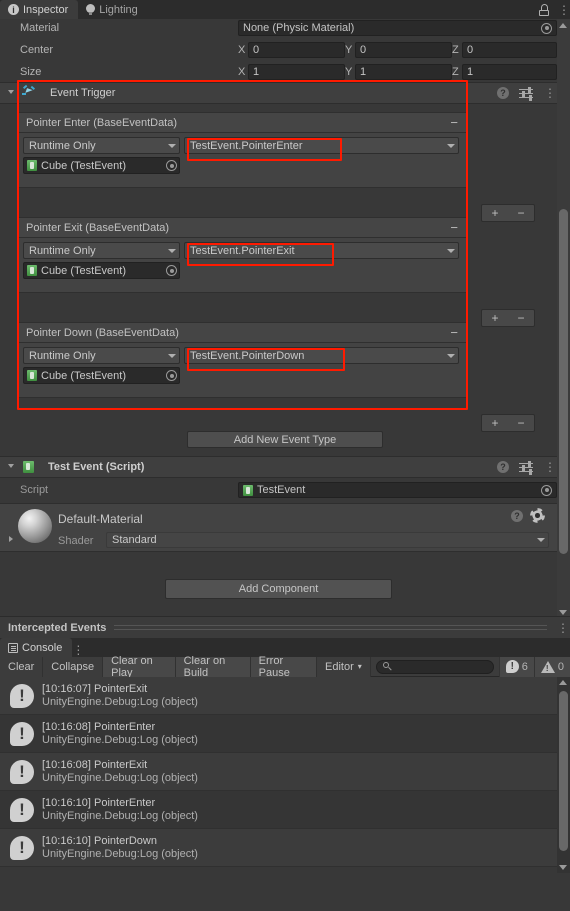  Describe the element at coordinates (454, 332) in the screenshot. I see `remove-event-pointer-down: −` at that location.